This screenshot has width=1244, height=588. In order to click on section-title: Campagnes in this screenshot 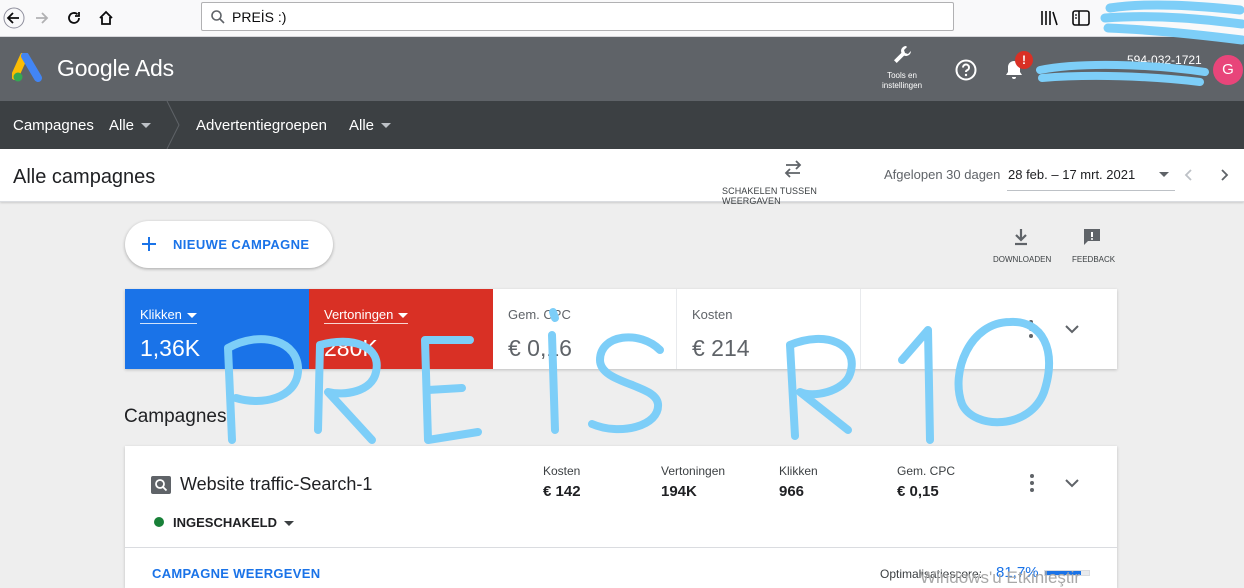, I will do `click(175, 416)`.